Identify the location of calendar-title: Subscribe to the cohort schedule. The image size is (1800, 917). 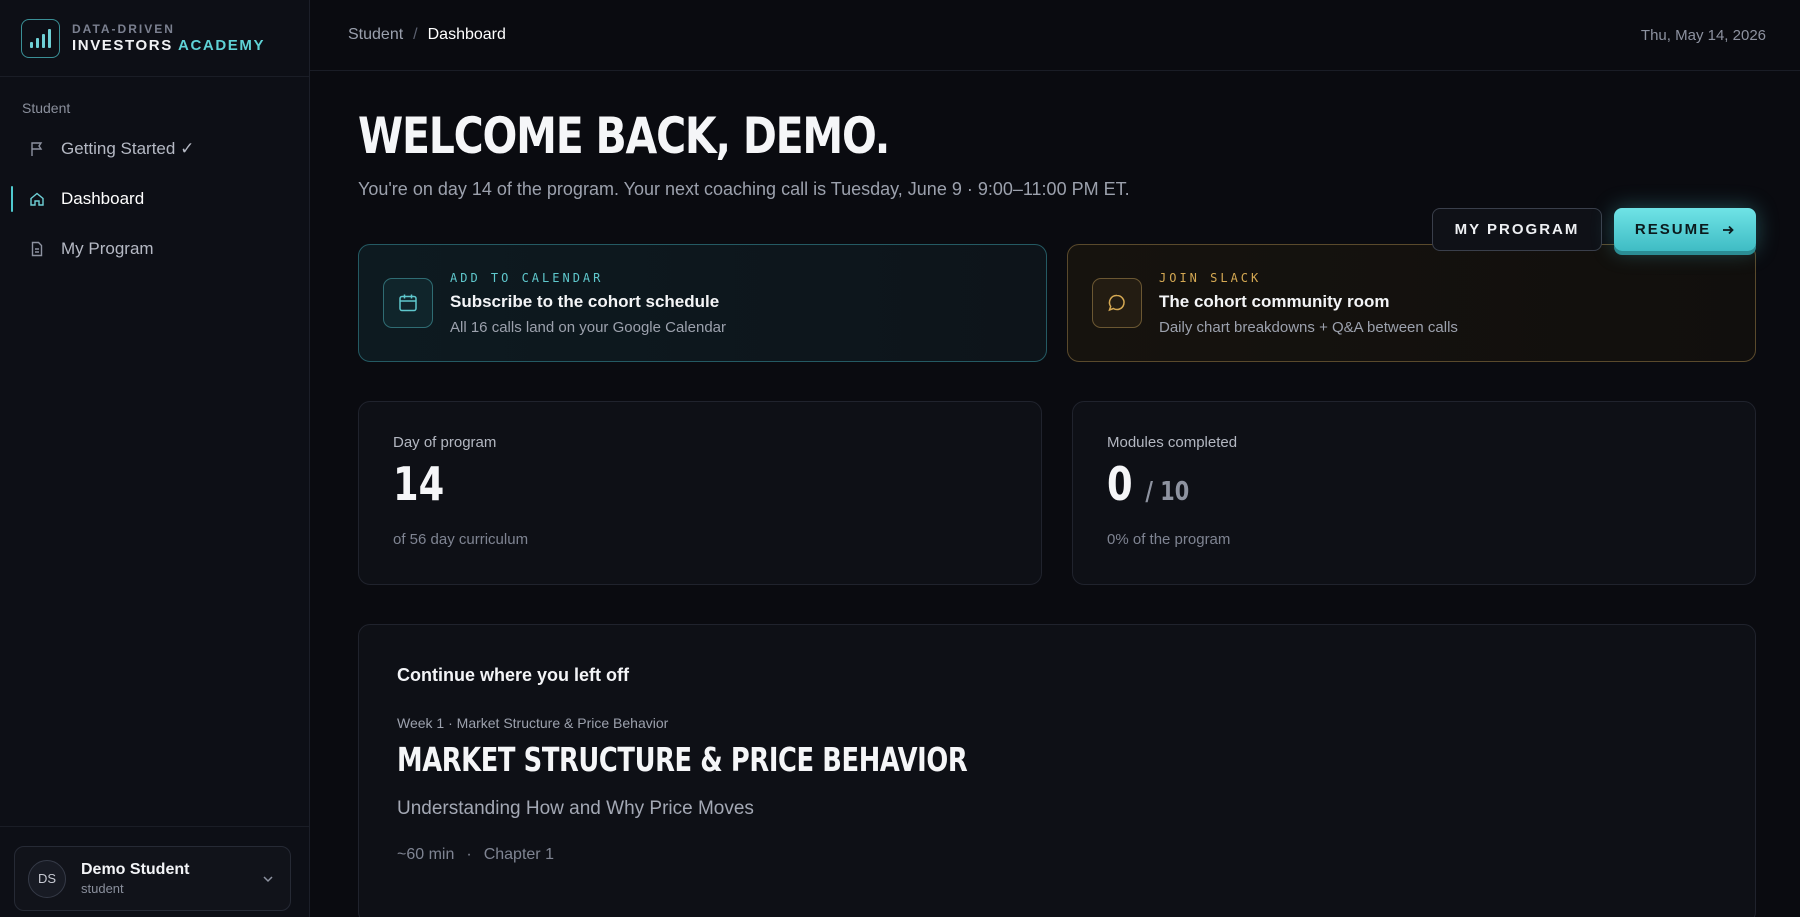
(585, 301).